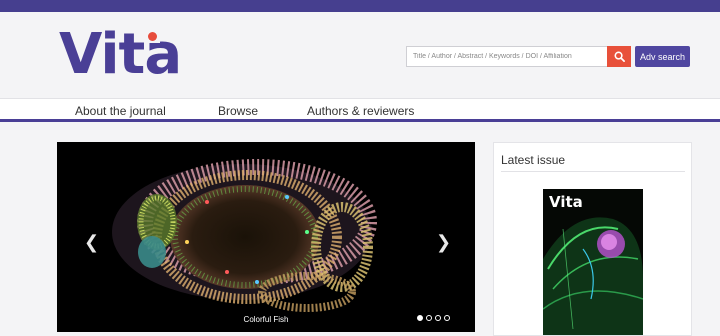 This screenshot has height=336, width=720. Describe the element at coordinates (91, 242) in the screenshot. I see `chevron-left-icon: ❮` at that location.